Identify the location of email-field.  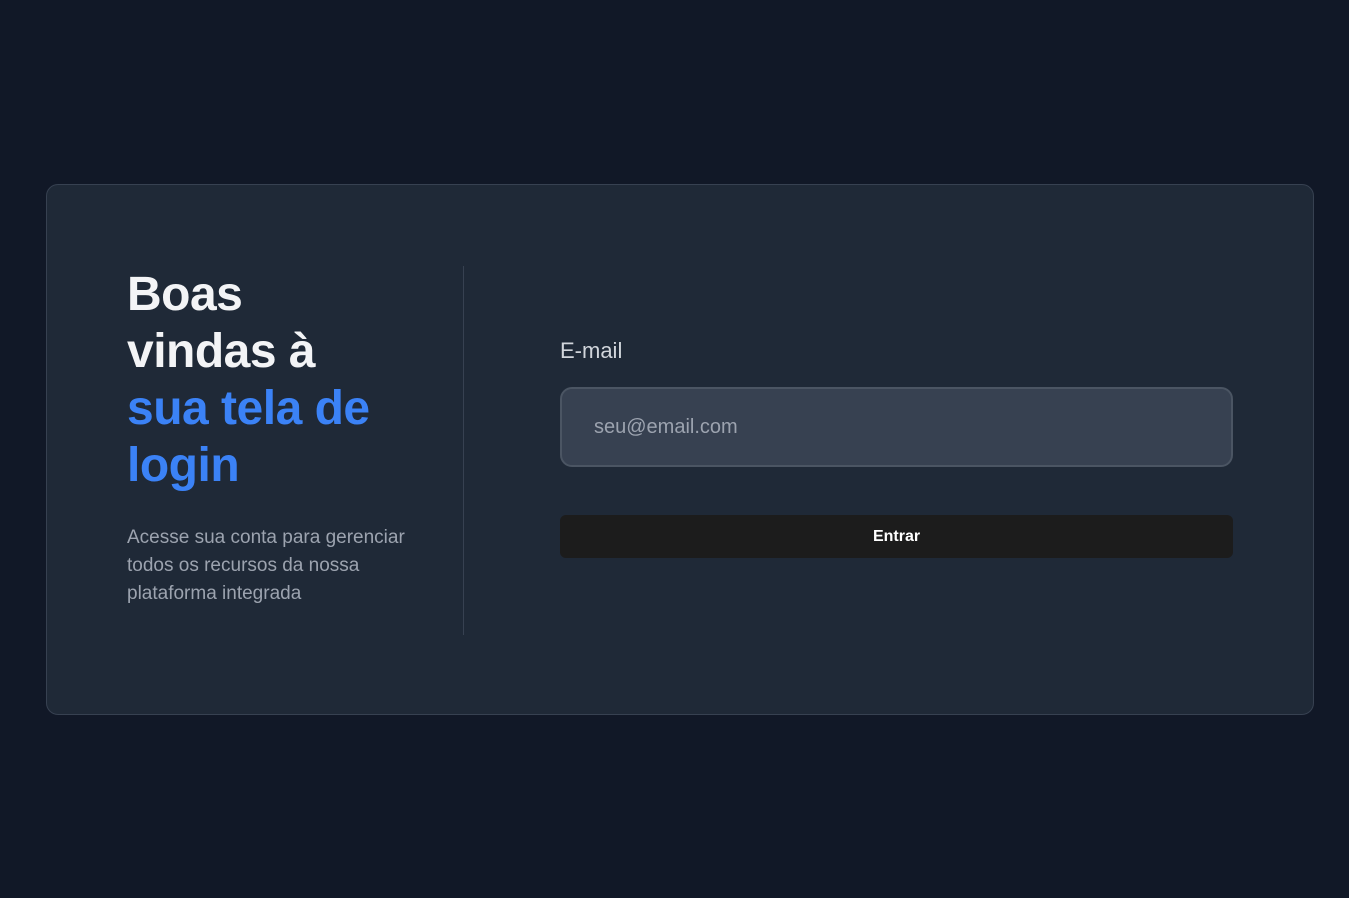
(896, 427).